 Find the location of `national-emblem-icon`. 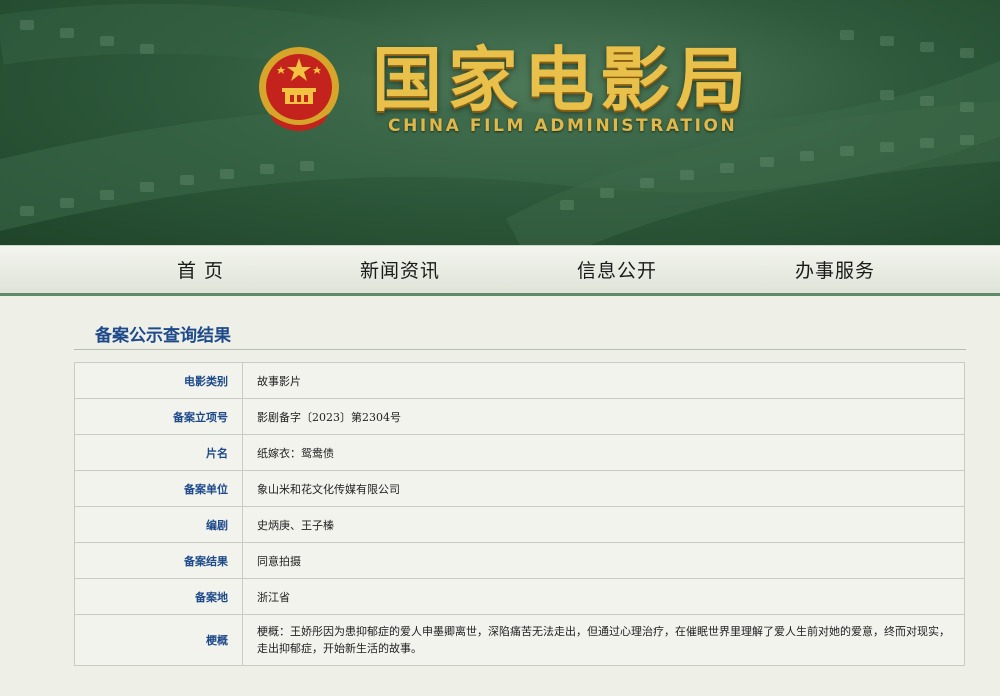

national-emblem-icon is located at coordinates (299, 89).